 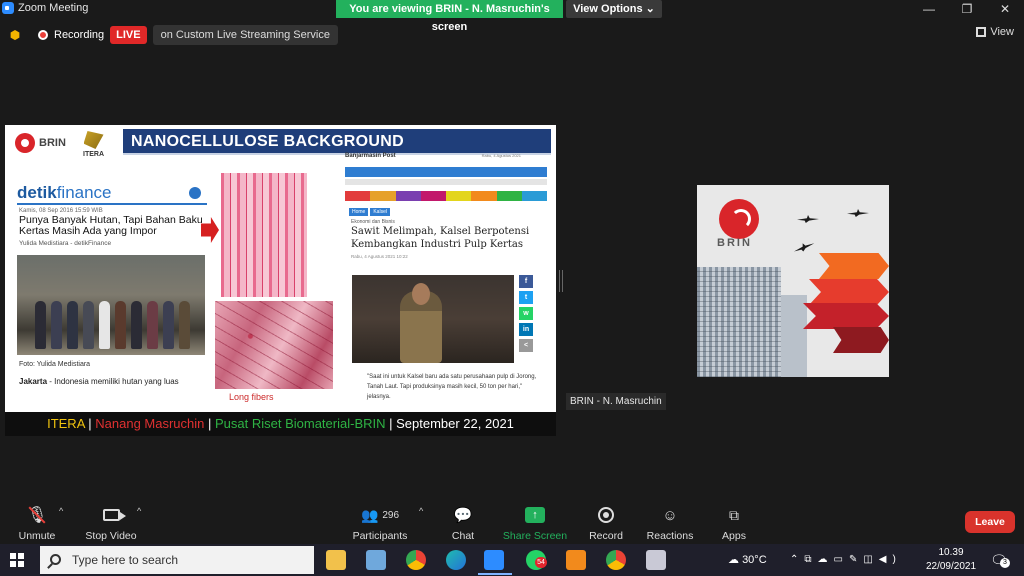 I want to click on share-icon: <, so click(x=526, y=345).